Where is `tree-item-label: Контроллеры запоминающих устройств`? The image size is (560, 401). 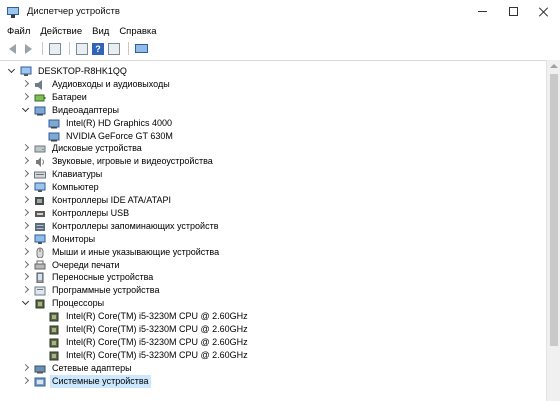
tree-item-label: Контроллеры запоминающих устройств is located at coordinates (135, 226).